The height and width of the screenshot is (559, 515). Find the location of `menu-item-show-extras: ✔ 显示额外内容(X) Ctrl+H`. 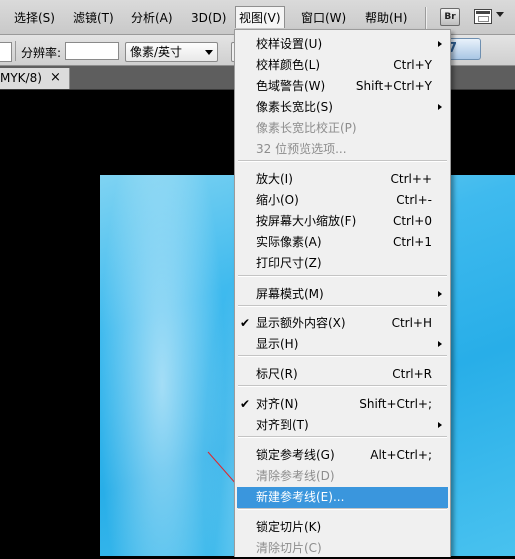

menu-item-show-extras: ✔ 显示额外内容(X) Ctrl+H is located at coordinates (342, 323).